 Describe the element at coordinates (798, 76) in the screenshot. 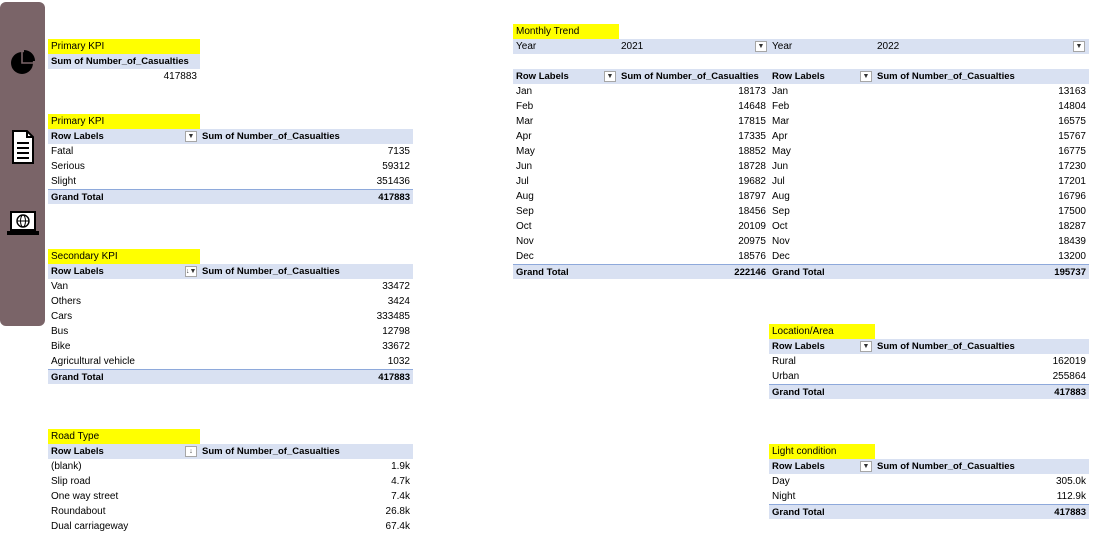

I see `monthly-row-labels-2022: Row Labels` at that location.